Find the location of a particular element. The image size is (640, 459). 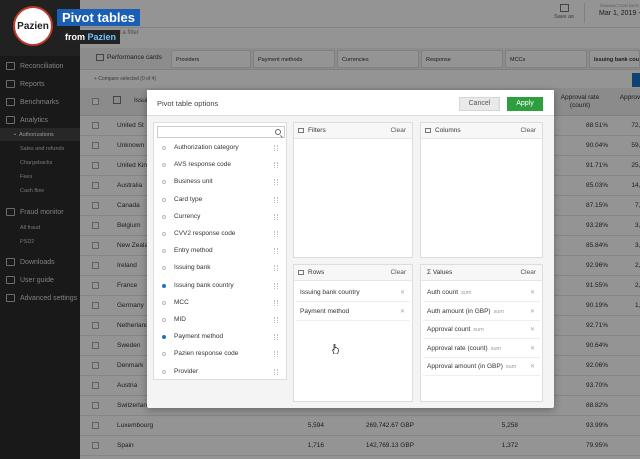

field-item: MID is located at coordinates (220, 320).